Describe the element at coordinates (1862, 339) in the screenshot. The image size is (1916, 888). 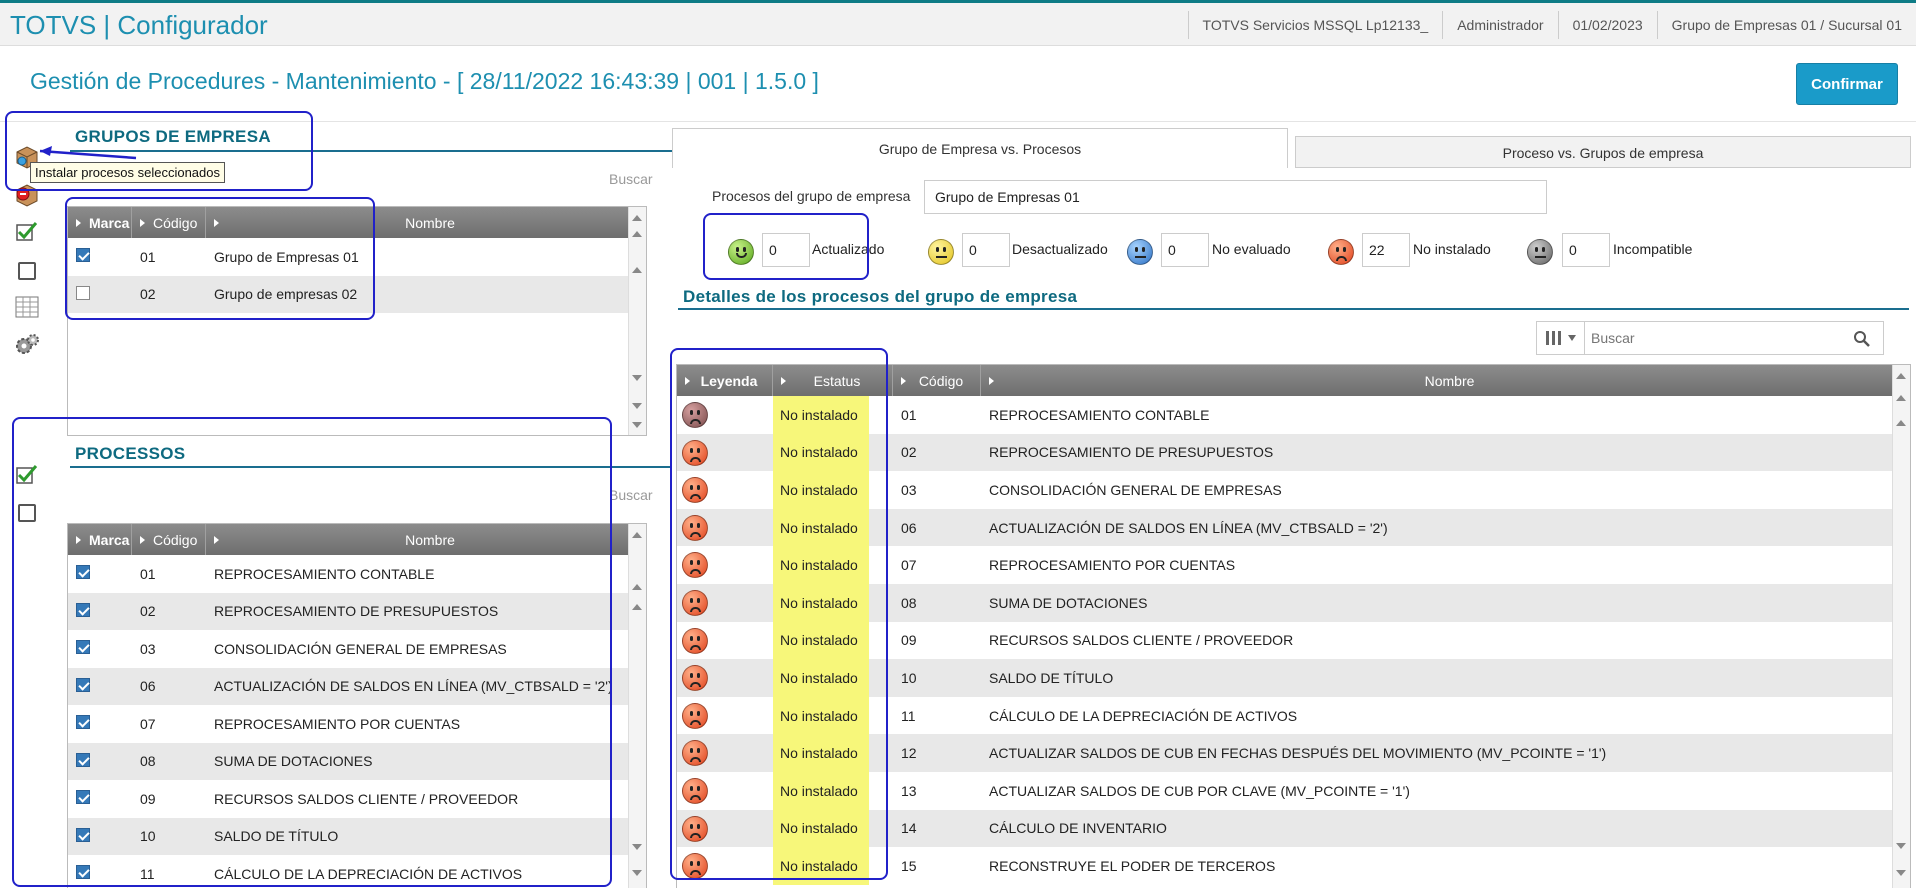
I see `search-icon` at that location.